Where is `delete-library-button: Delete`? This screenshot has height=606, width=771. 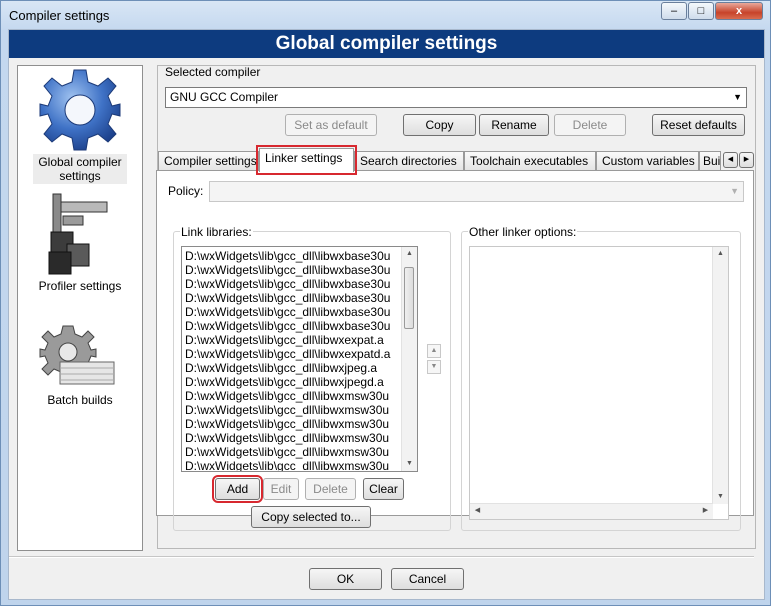 delete-library-button: Delete is located at coordinates (330, 489).